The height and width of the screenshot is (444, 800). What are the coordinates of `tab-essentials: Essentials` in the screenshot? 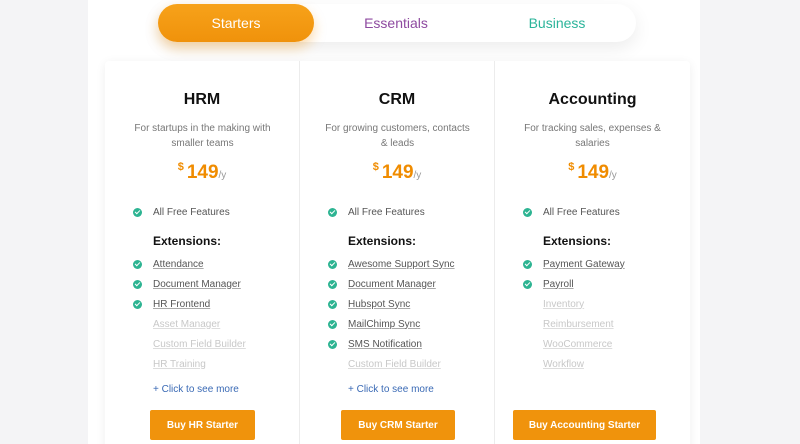 It's located at (396, 23).